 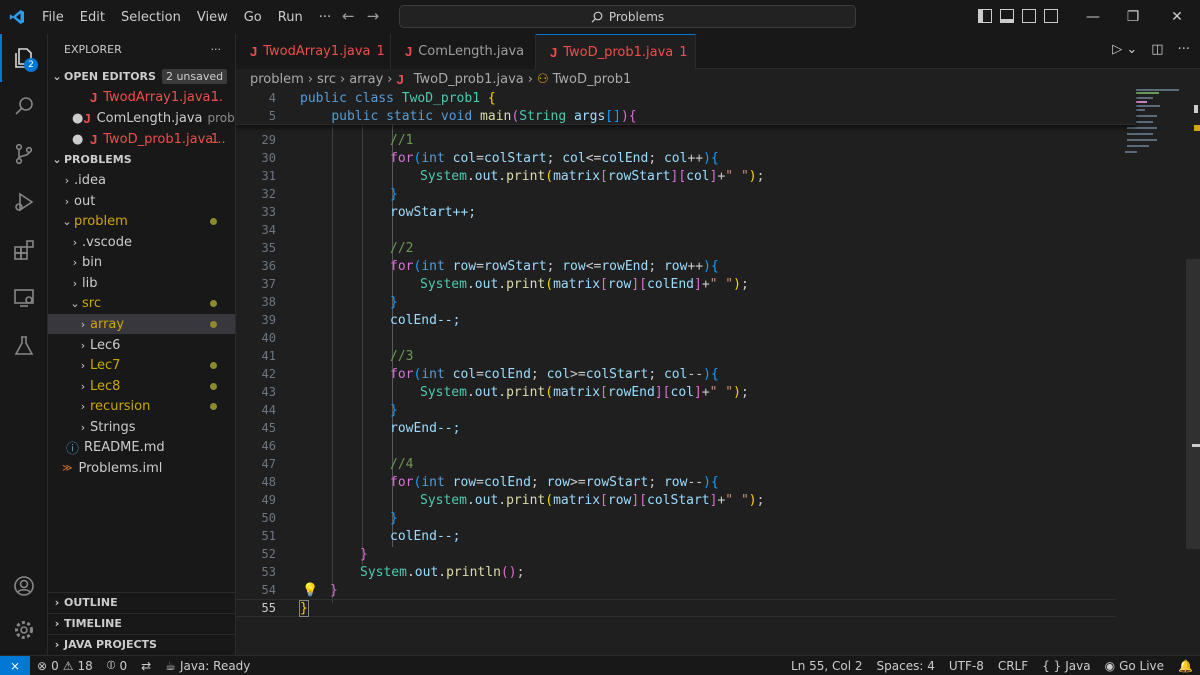 I want to click on tree-label: bin, so click(x=92, y=262).